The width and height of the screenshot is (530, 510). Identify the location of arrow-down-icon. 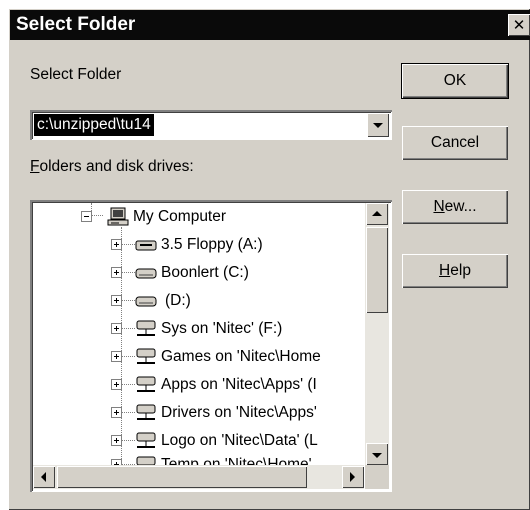
(377, 455).